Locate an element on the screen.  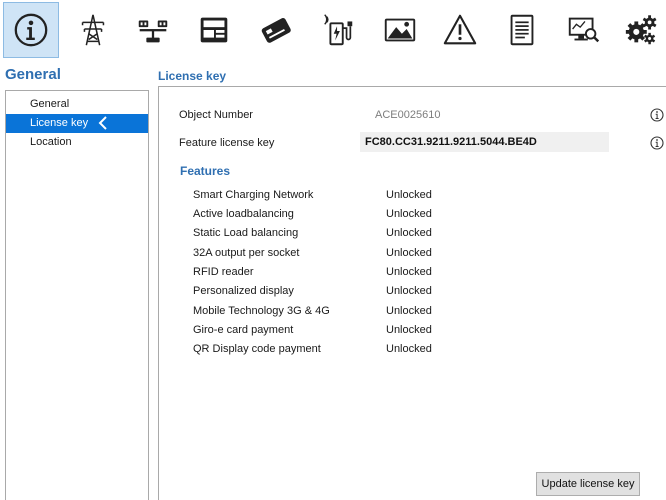
toolbar-log-button is located at coordinates (522, 30).